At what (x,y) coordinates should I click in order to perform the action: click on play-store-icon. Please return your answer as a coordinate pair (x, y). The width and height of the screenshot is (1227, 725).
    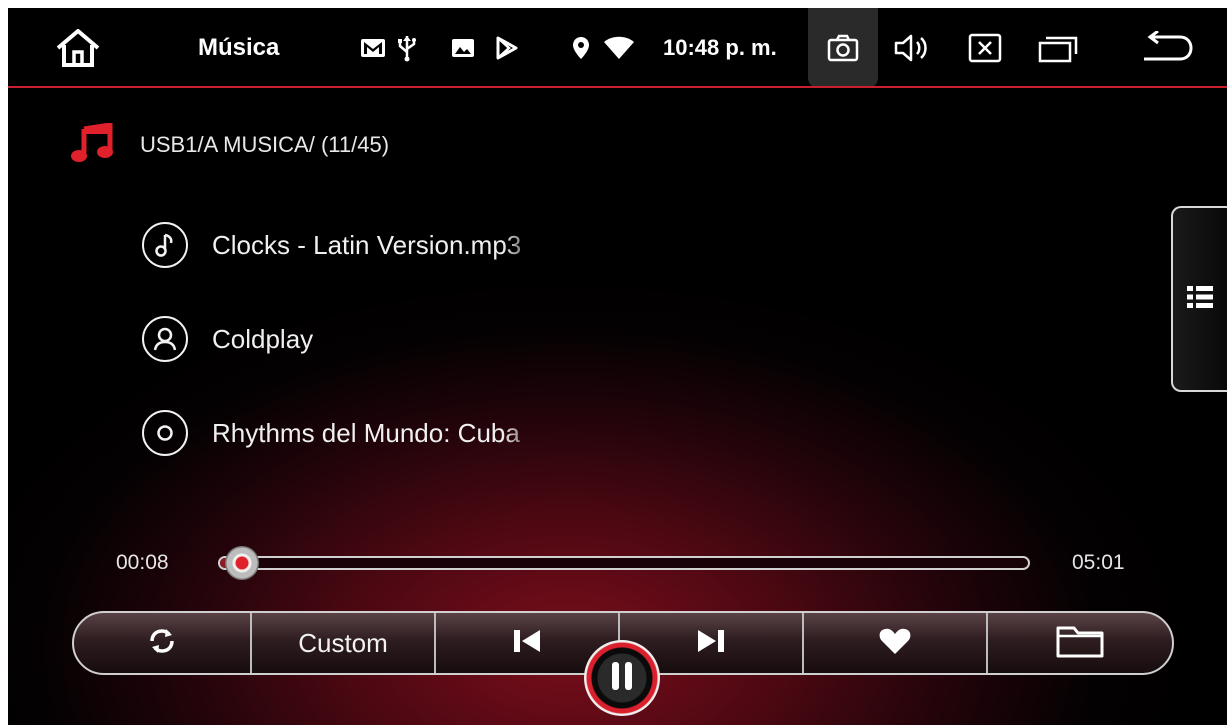
    Looking at the image, I should click on (507, 48).